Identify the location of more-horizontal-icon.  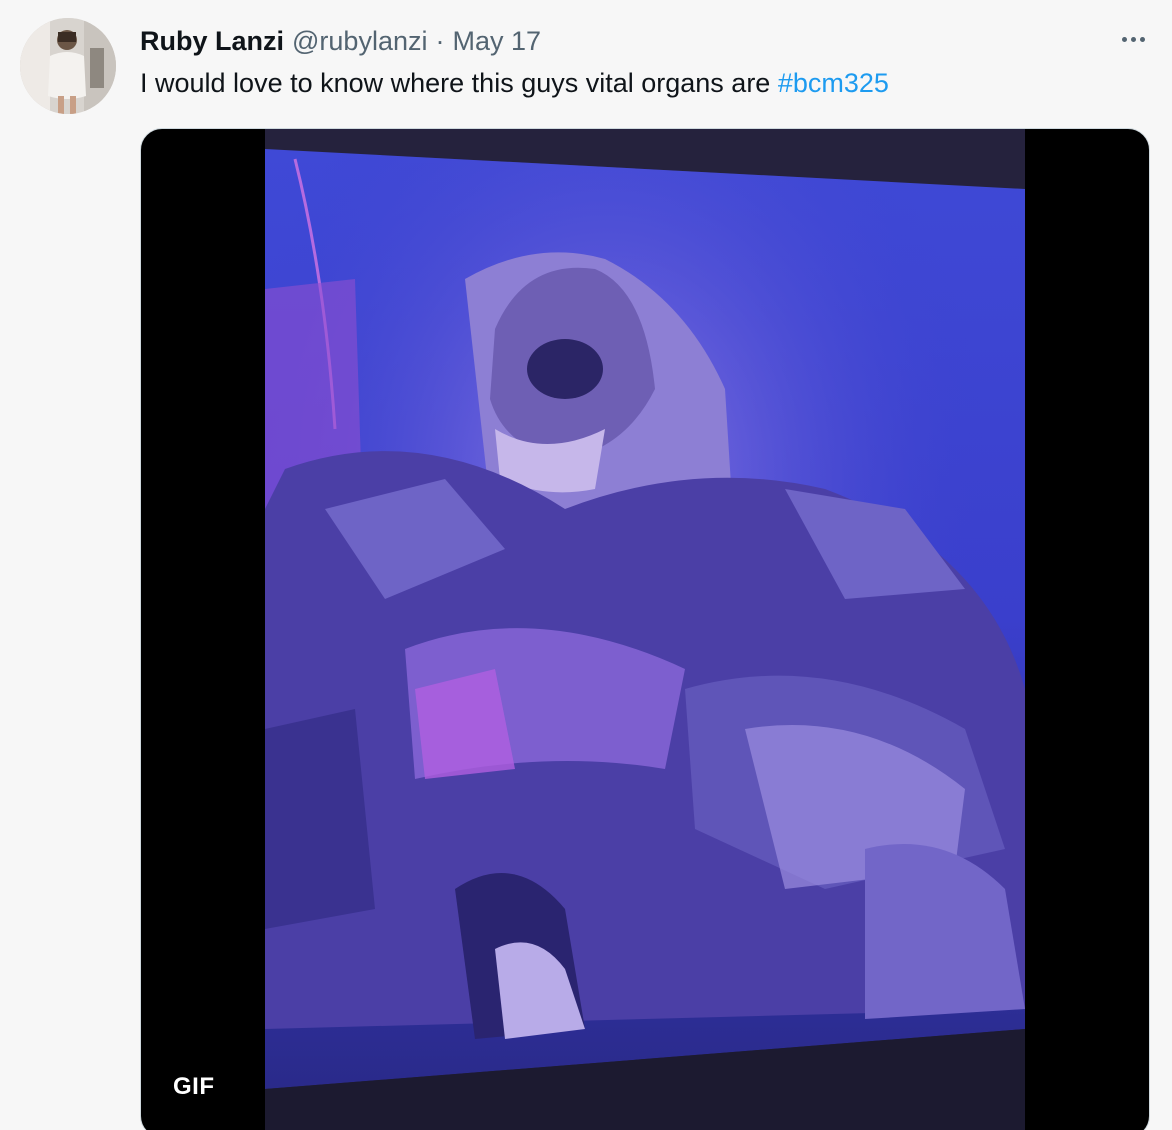
(1133, 39).